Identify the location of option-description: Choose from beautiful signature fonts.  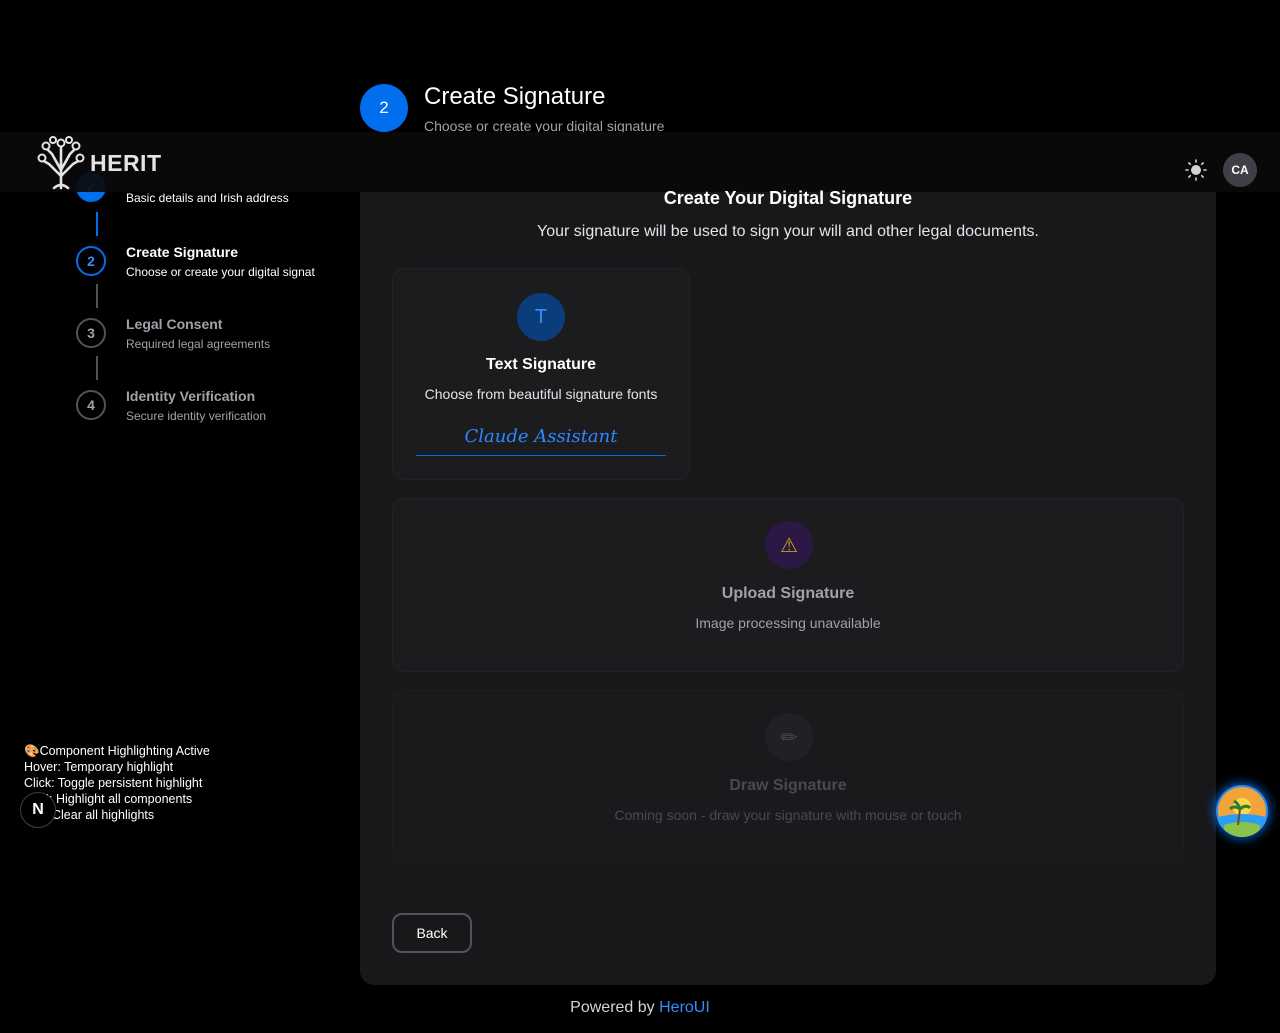
(541, 394).